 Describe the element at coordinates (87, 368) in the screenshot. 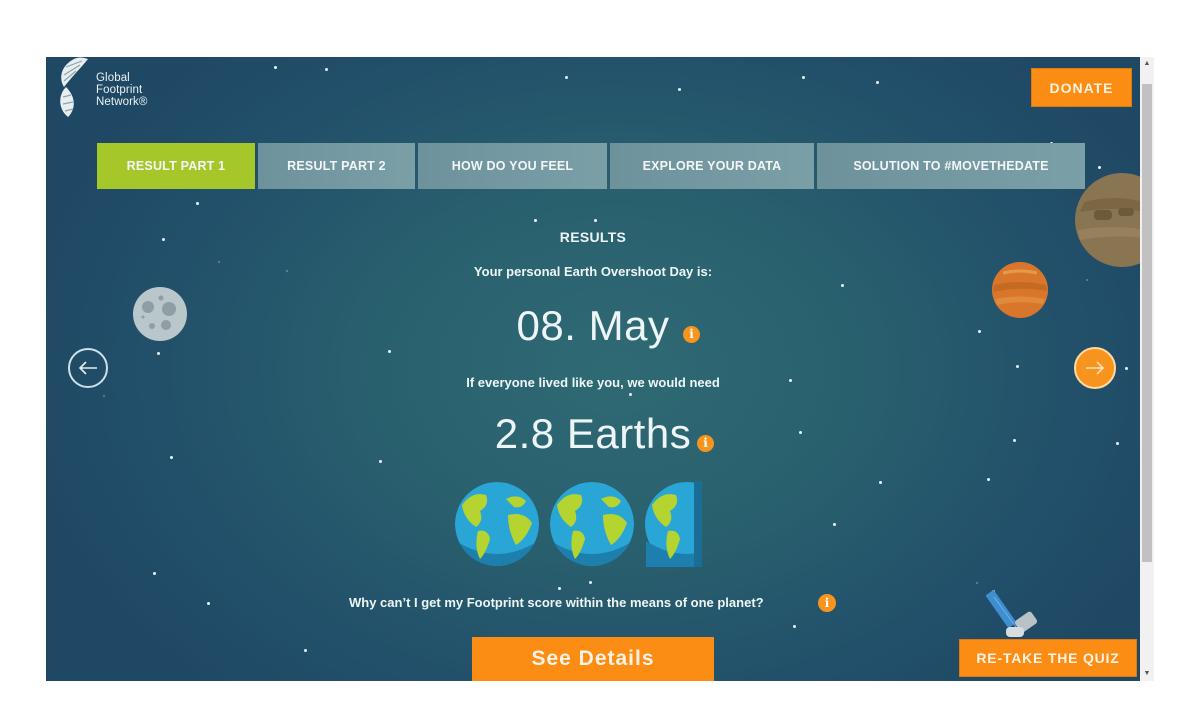

I see `arrow-left-icon` at that location.